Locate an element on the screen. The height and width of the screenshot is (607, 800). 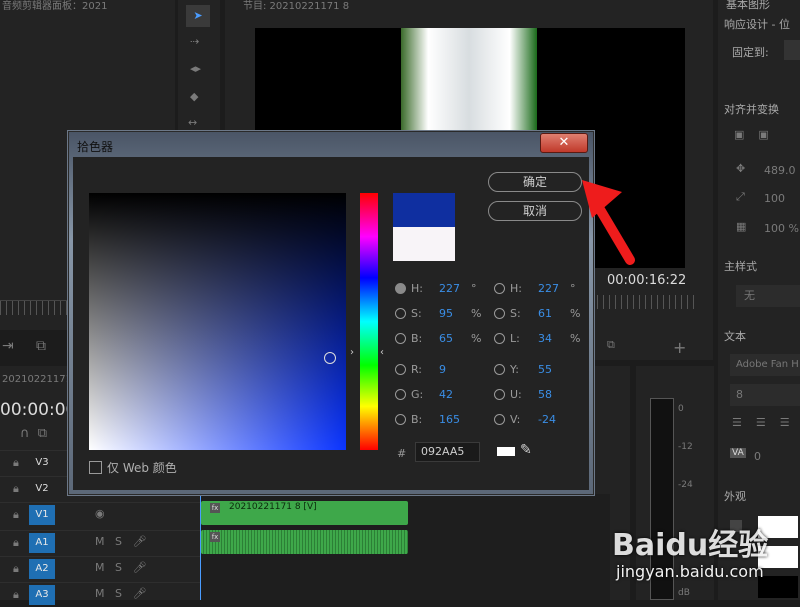
playhead-time: 00:00:16:22 is located at coordinates (647, 280).